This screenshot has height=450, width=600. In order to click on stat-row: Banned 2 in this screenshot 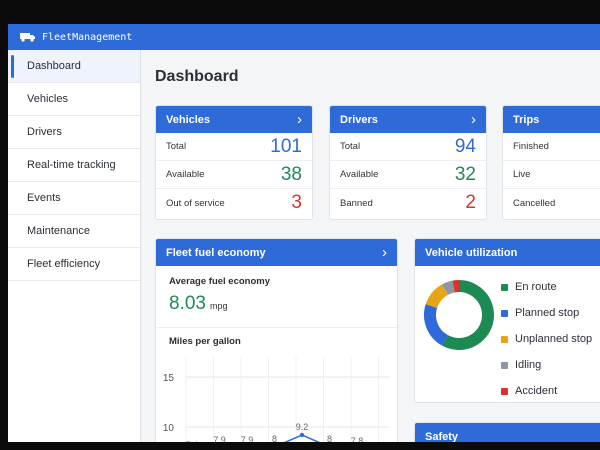, I will do `click(408, 203)`.